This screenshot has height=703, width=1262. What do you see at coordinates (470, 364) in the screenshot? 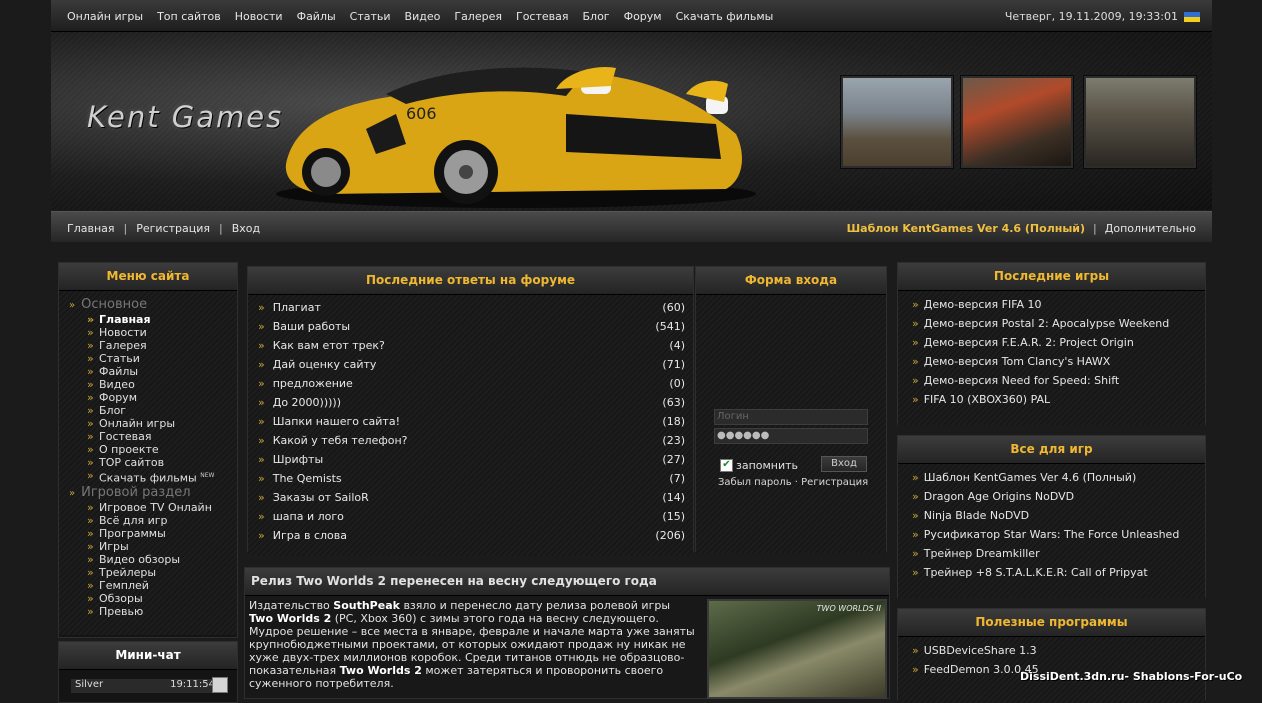
I see `forum-row: Дай оценку сайту (71)` at bounding box center [470, 364].